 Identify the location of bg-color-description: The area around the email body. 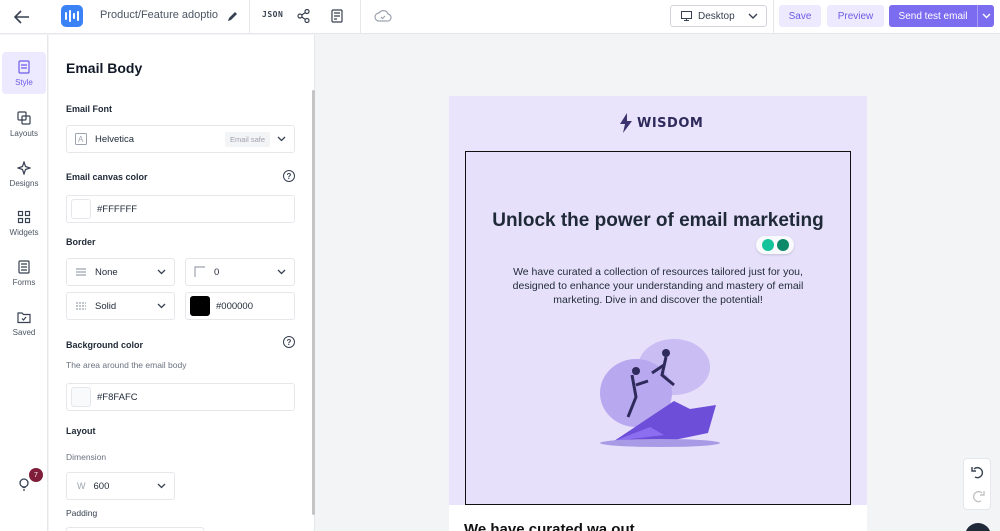
(126, 365).